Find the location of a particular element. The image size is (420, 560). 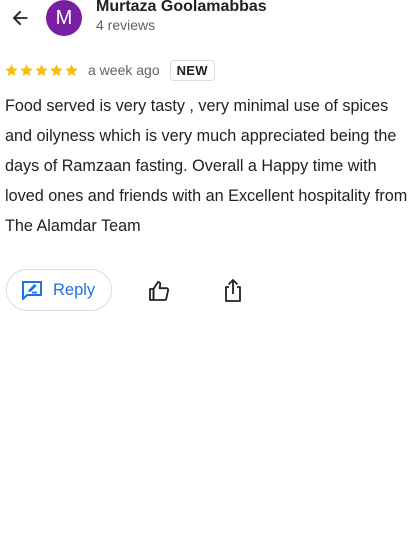

review-actions: Reply is located at coordinates (210, 291).